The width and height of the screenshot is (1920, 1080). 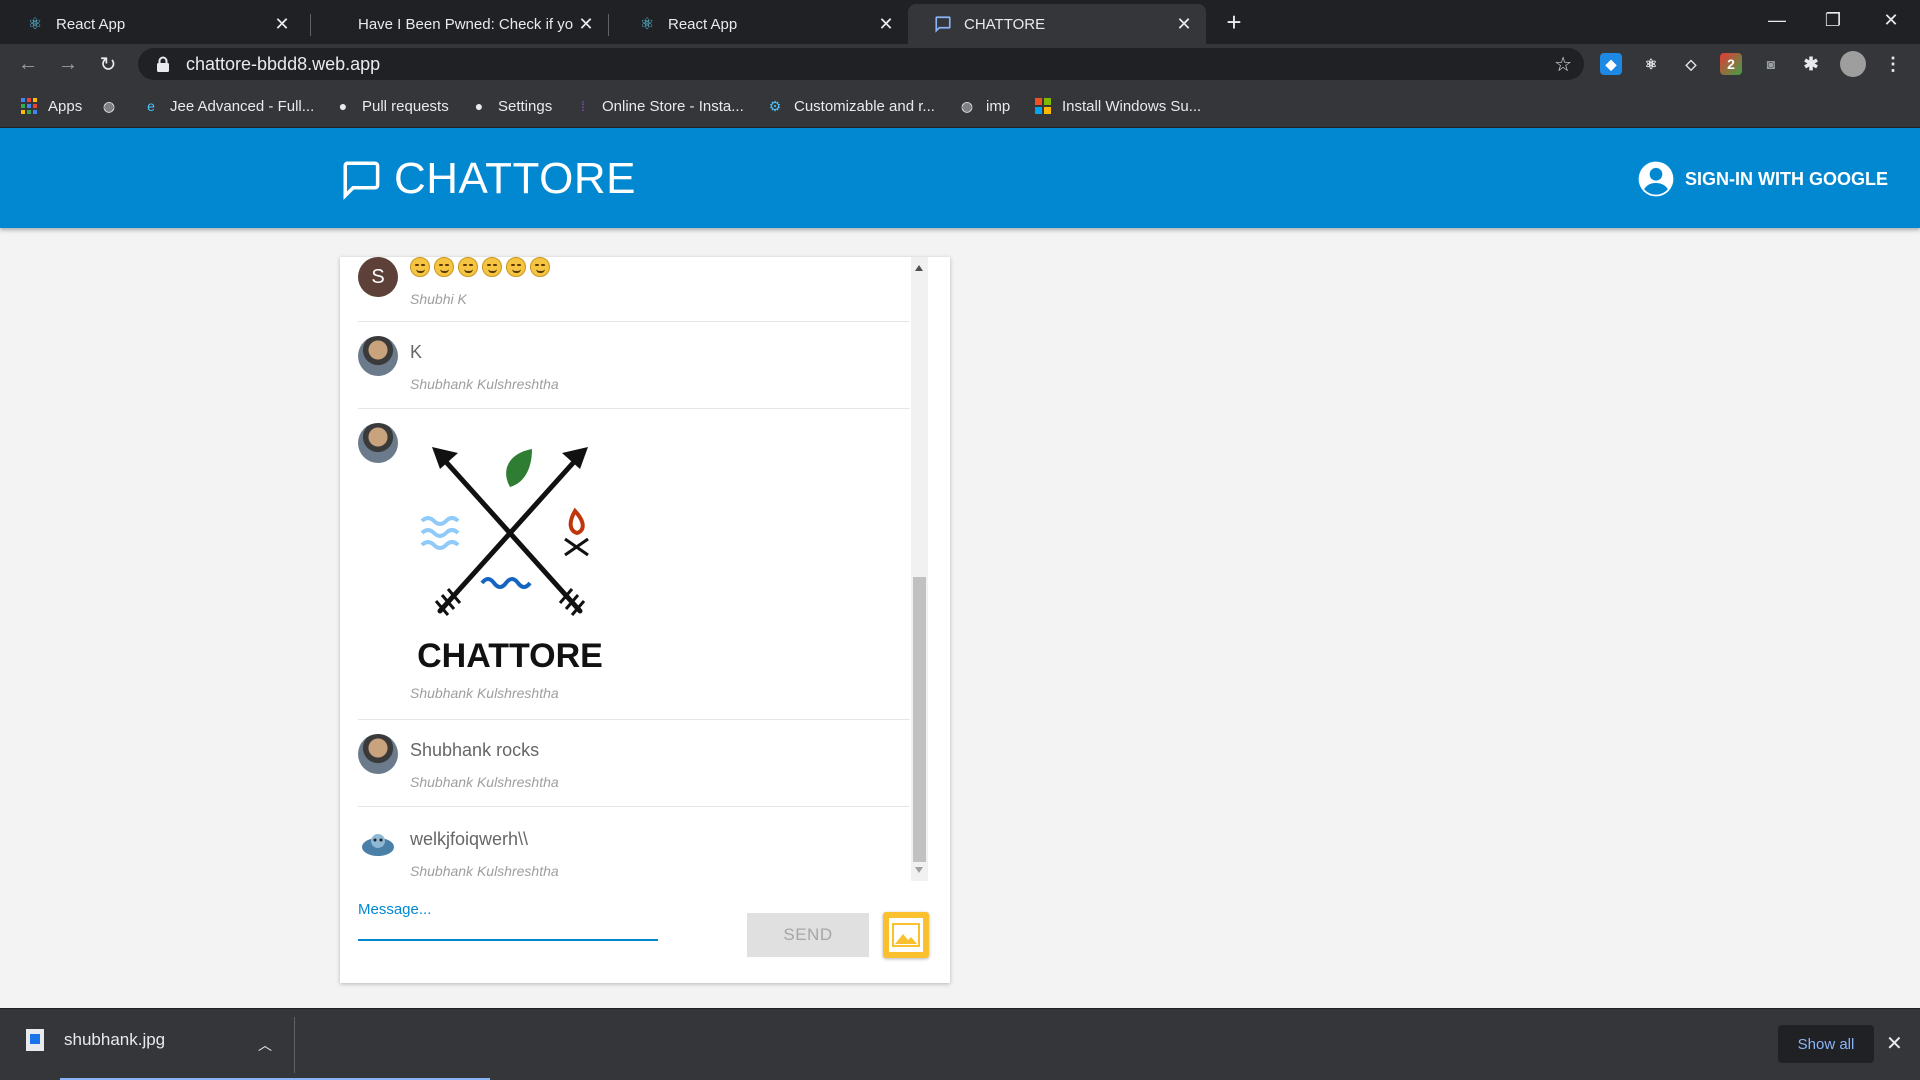 What do you see at coordinates (1563, 64) in the screenshot?
I see `star-bookmark-icon: ☆` at bounding box center [1563, 64].